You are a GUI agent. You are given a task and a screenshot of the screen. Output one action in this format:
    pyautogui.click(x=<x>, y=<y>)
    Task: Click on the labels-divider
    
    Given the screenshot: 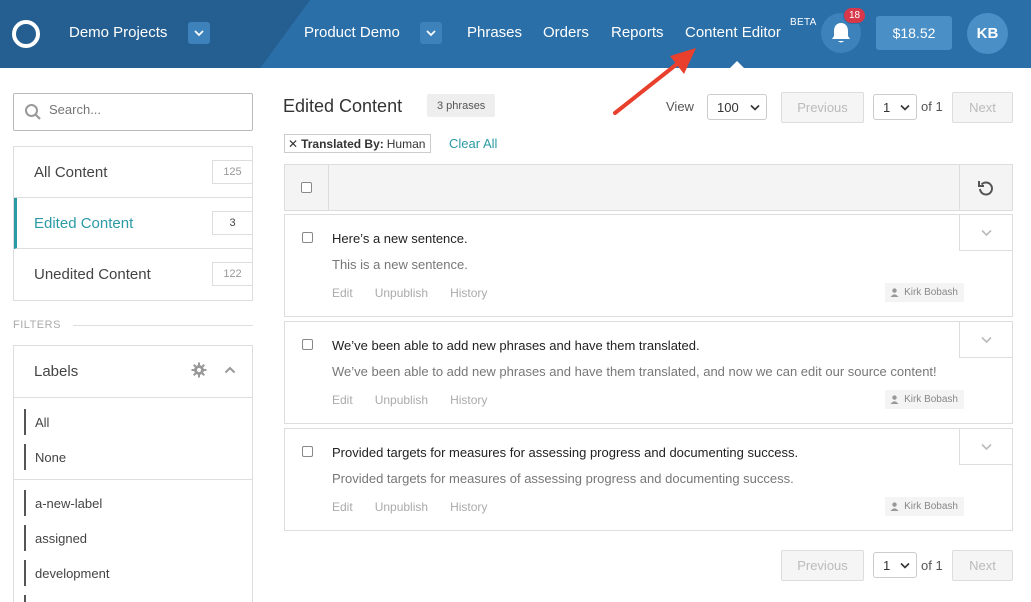 What is the action you would take?
    pyautogui.click(x=133, y=479)
    